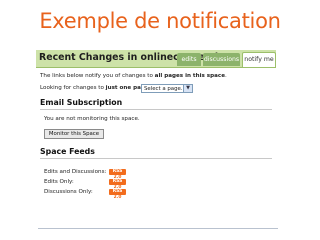  I want to click on intro-suffix: ., so click(226, 76).